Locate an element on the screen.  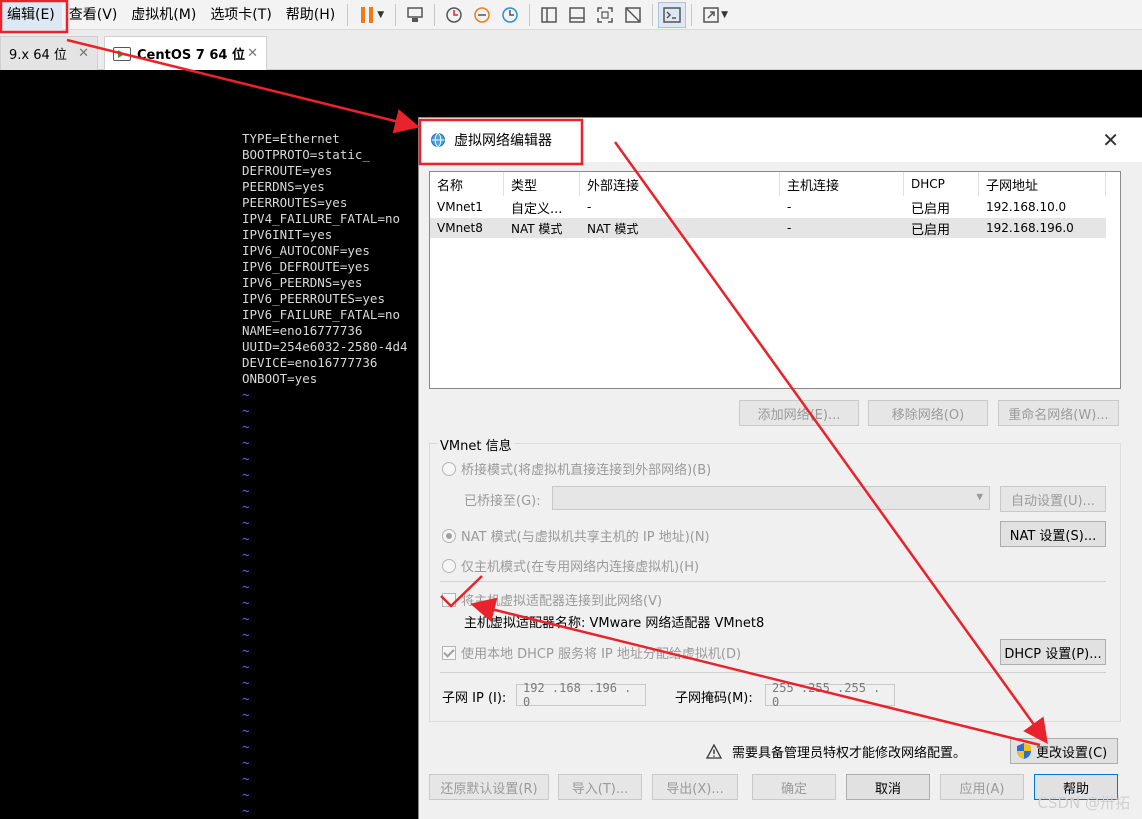
radio-indicator is located at coordinates (449, 468).